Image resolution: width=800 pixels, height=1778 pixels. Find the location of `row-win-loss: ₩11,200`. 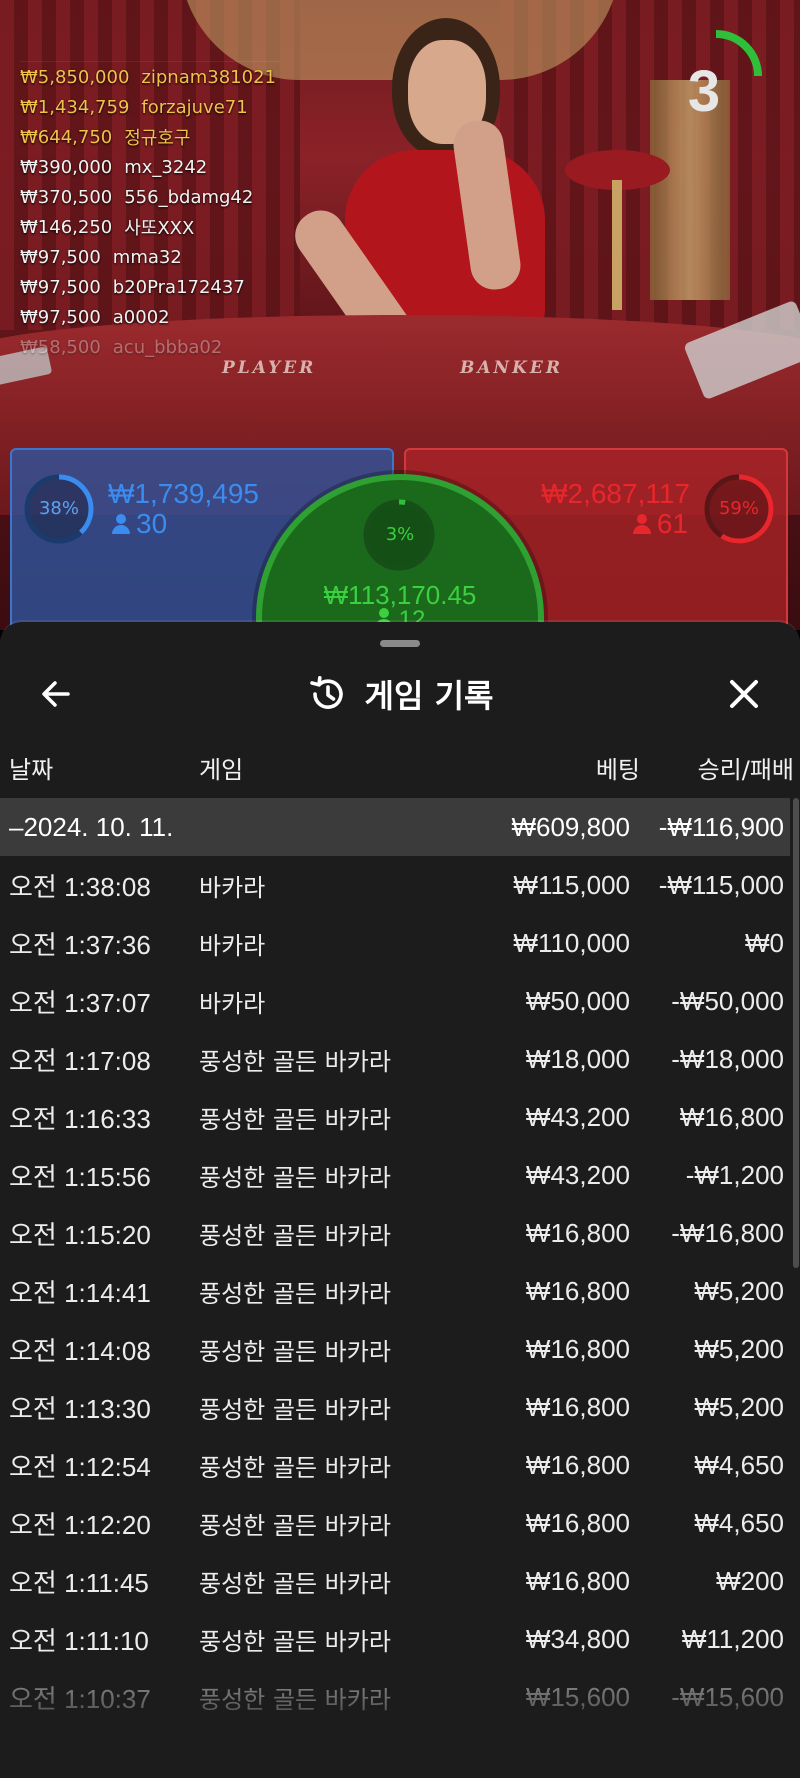

row-win-loss: ₩11,200 is located at coordinates (732, 1638).